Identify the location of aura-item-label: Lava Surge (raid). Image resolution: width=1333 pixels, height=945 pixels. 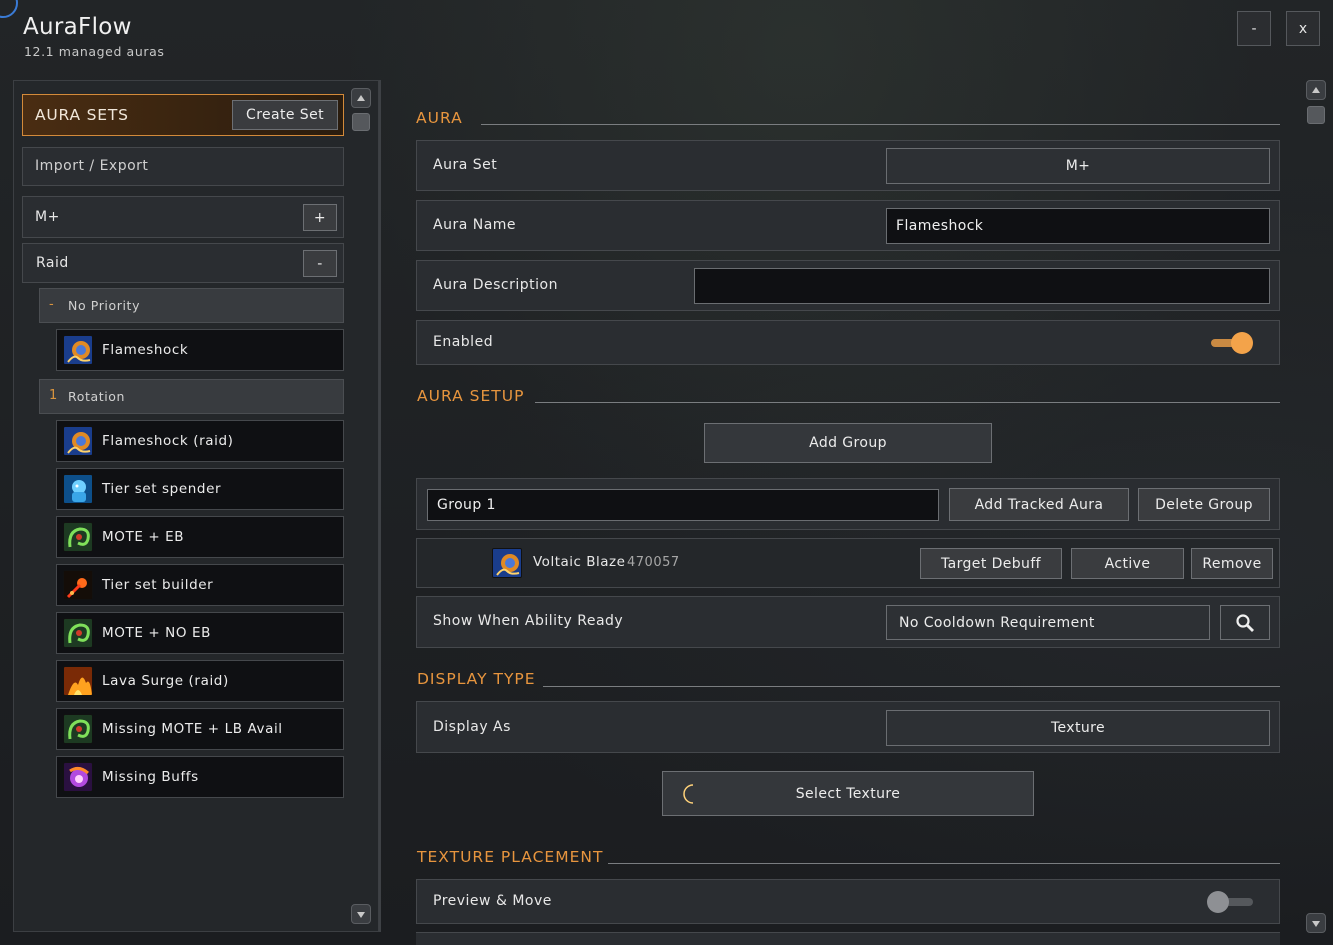
(165, 681).